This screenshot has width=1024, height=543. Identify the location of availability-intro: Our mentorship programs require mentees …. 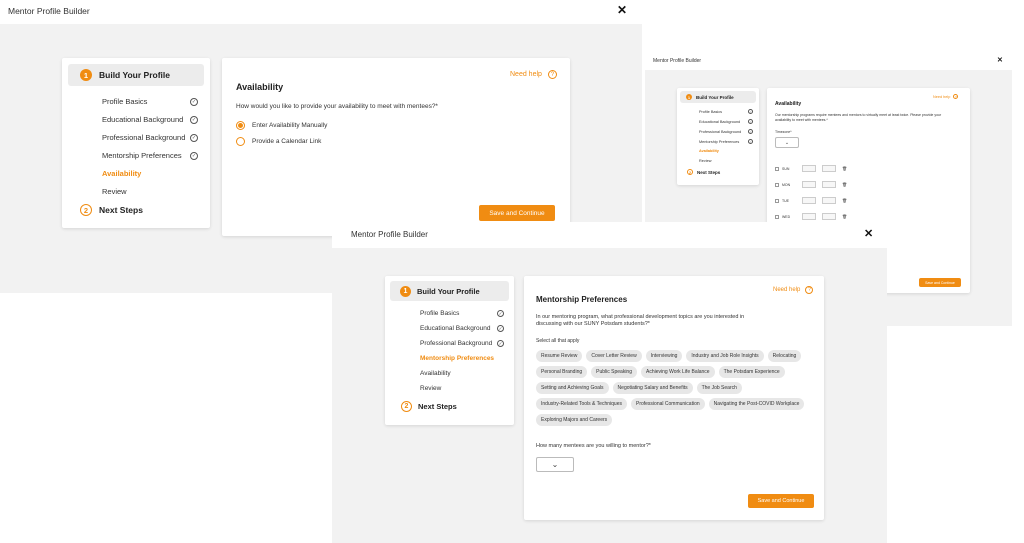
(858, 117).